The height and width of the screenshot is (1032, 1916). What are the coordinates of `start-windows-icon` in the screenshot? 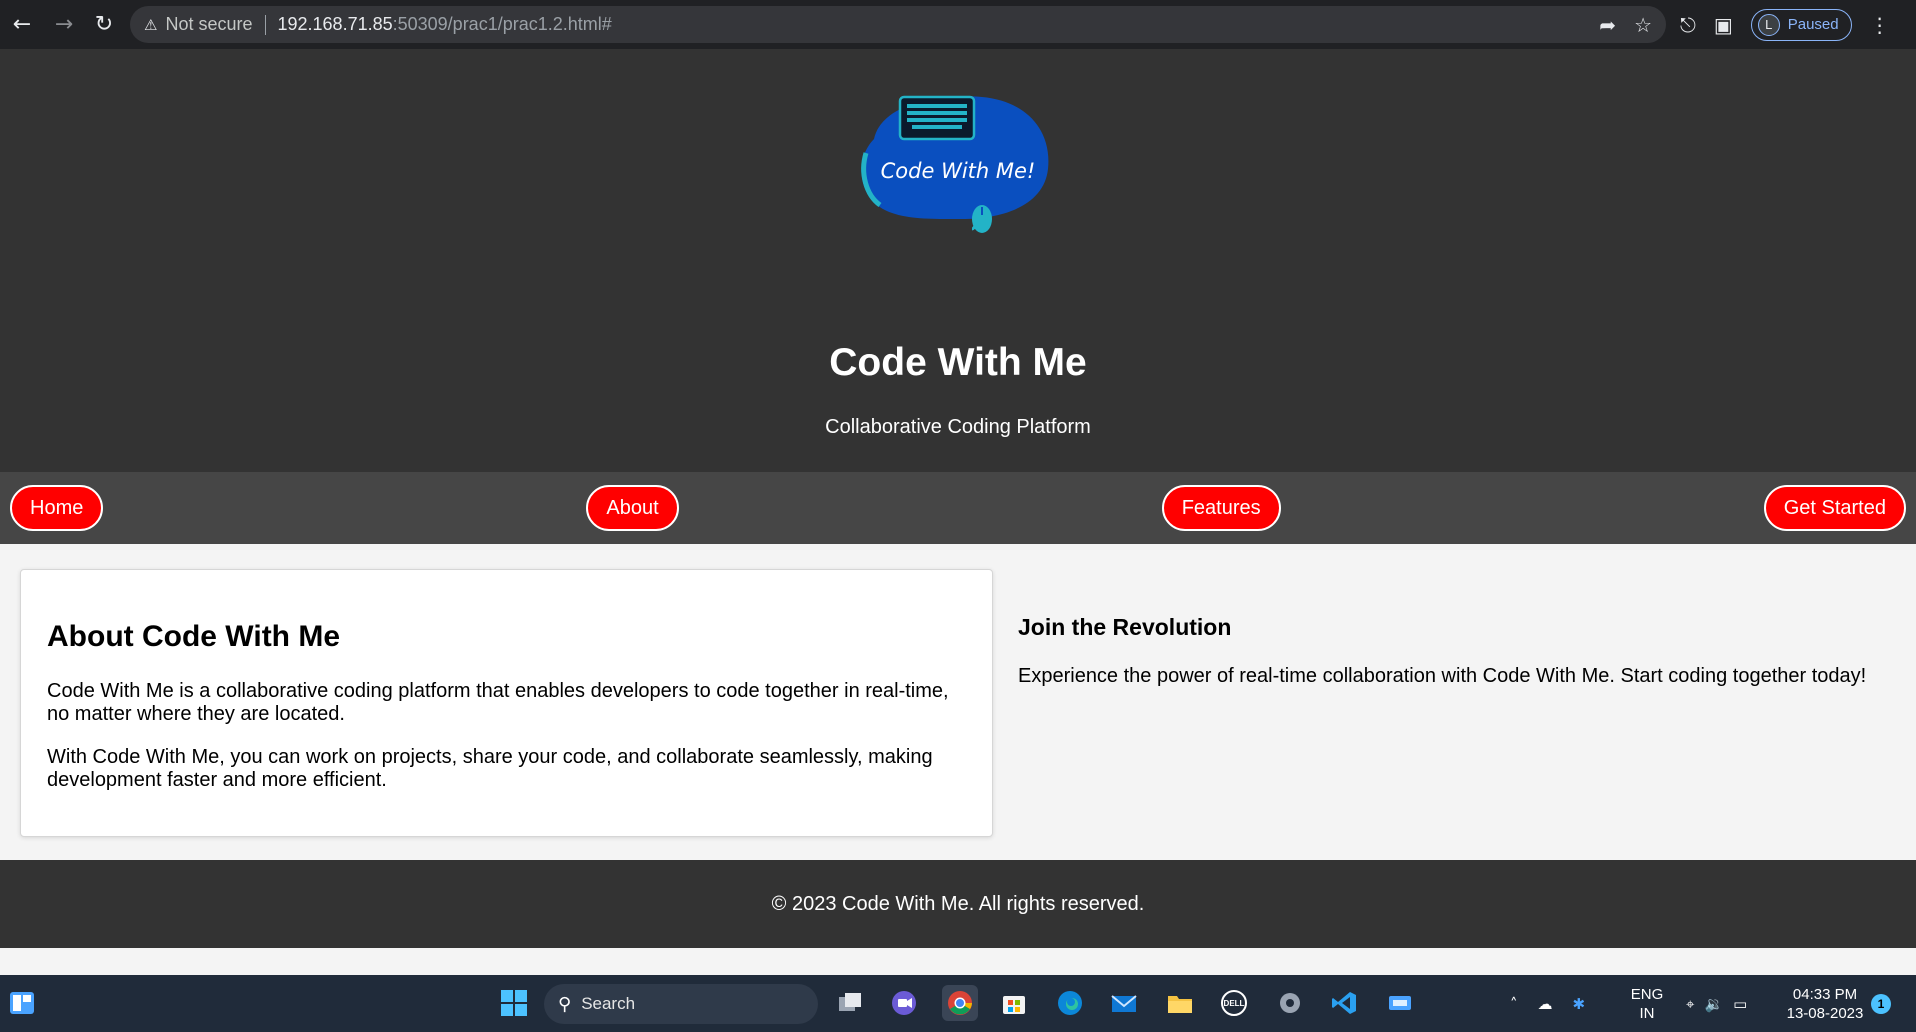 It's located at (514, 1003).